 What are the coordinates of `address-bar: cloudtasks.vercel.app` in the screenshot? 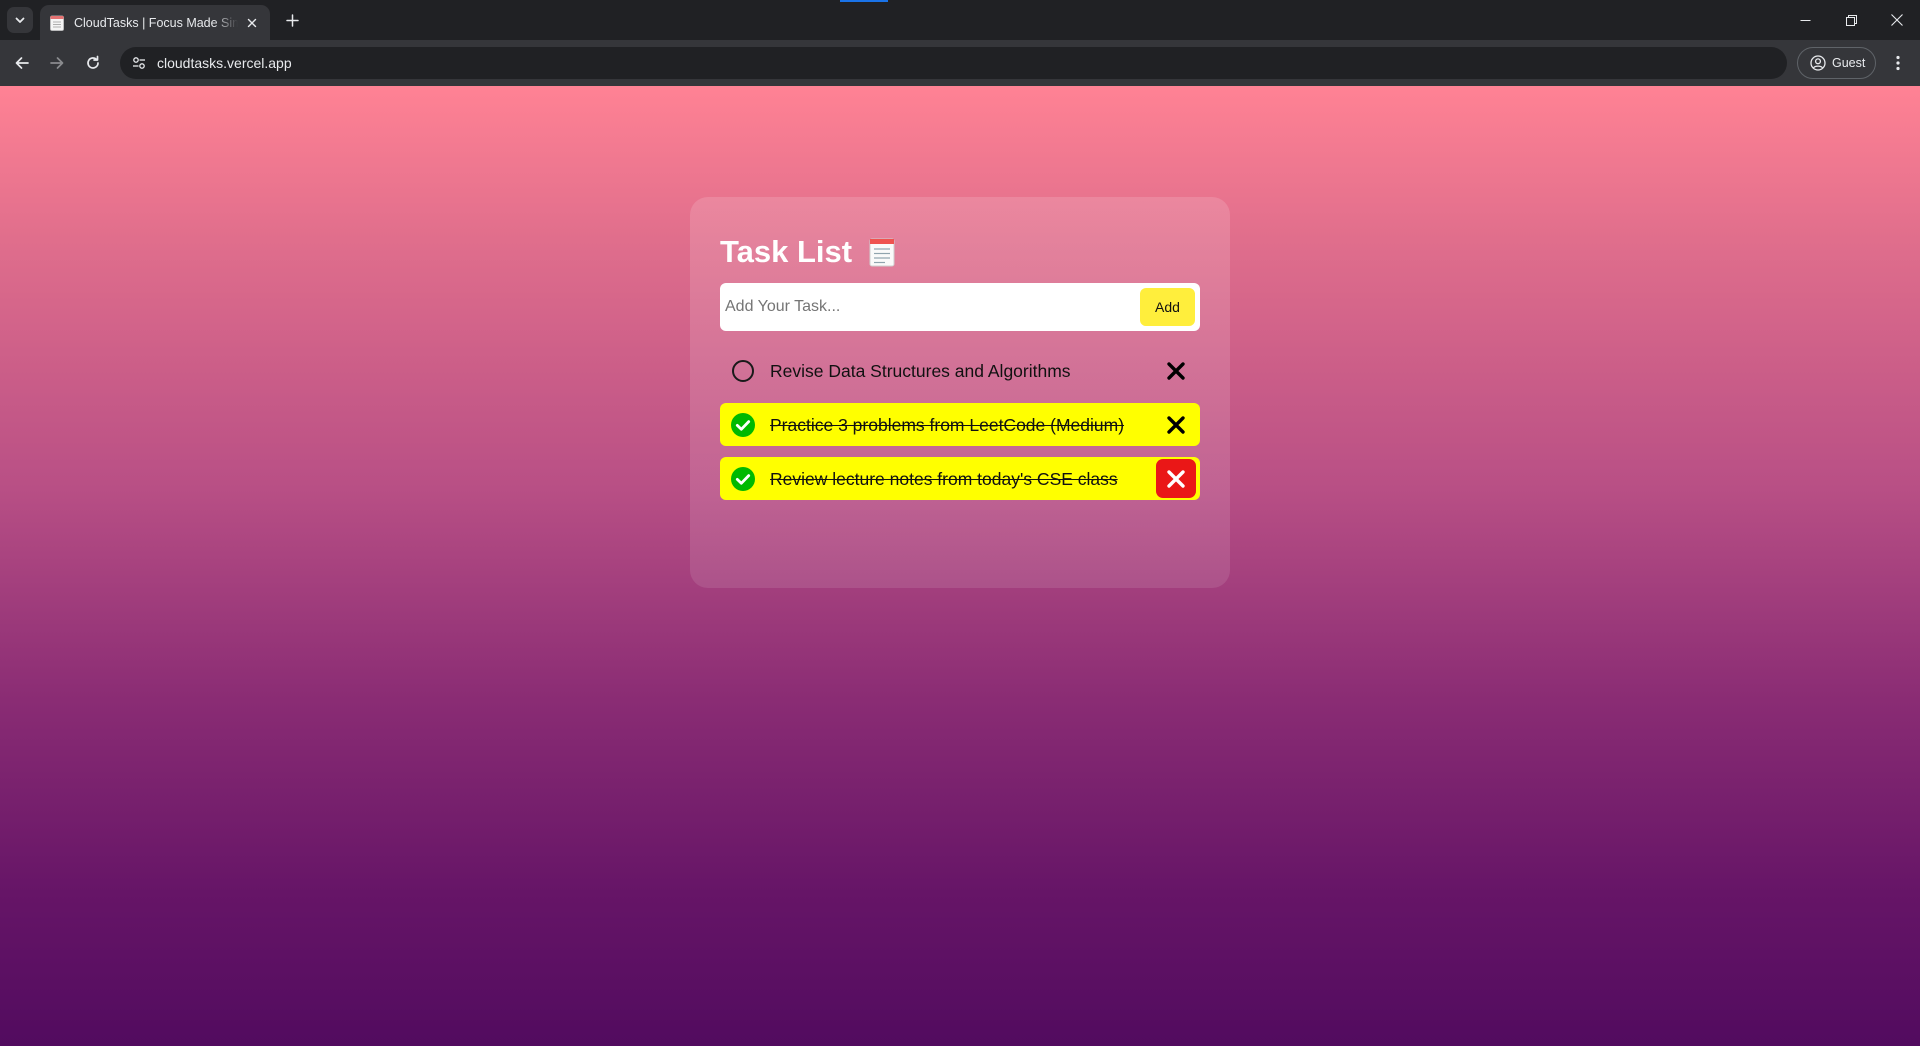 It's located at (953, 63).